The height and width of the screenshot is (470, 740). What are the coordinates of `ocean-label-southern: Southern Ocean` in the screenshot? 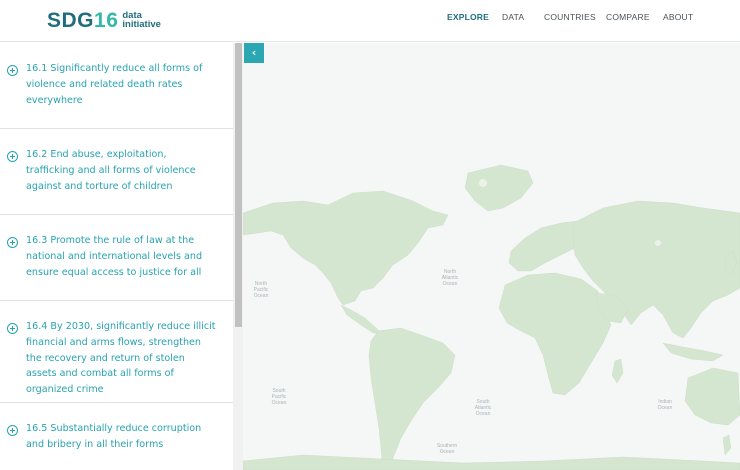 It's located at (447, 449).